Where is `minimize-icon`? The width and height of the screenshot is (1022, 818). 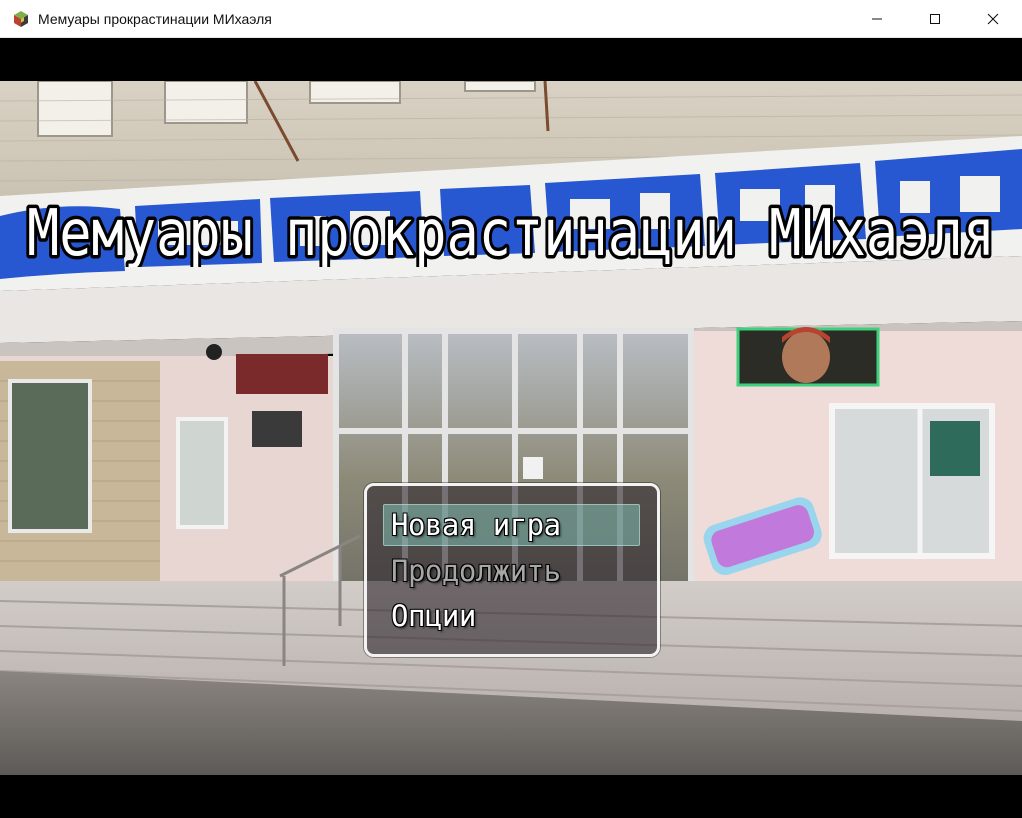
minimize-icon is located at coordinates (877, 18).